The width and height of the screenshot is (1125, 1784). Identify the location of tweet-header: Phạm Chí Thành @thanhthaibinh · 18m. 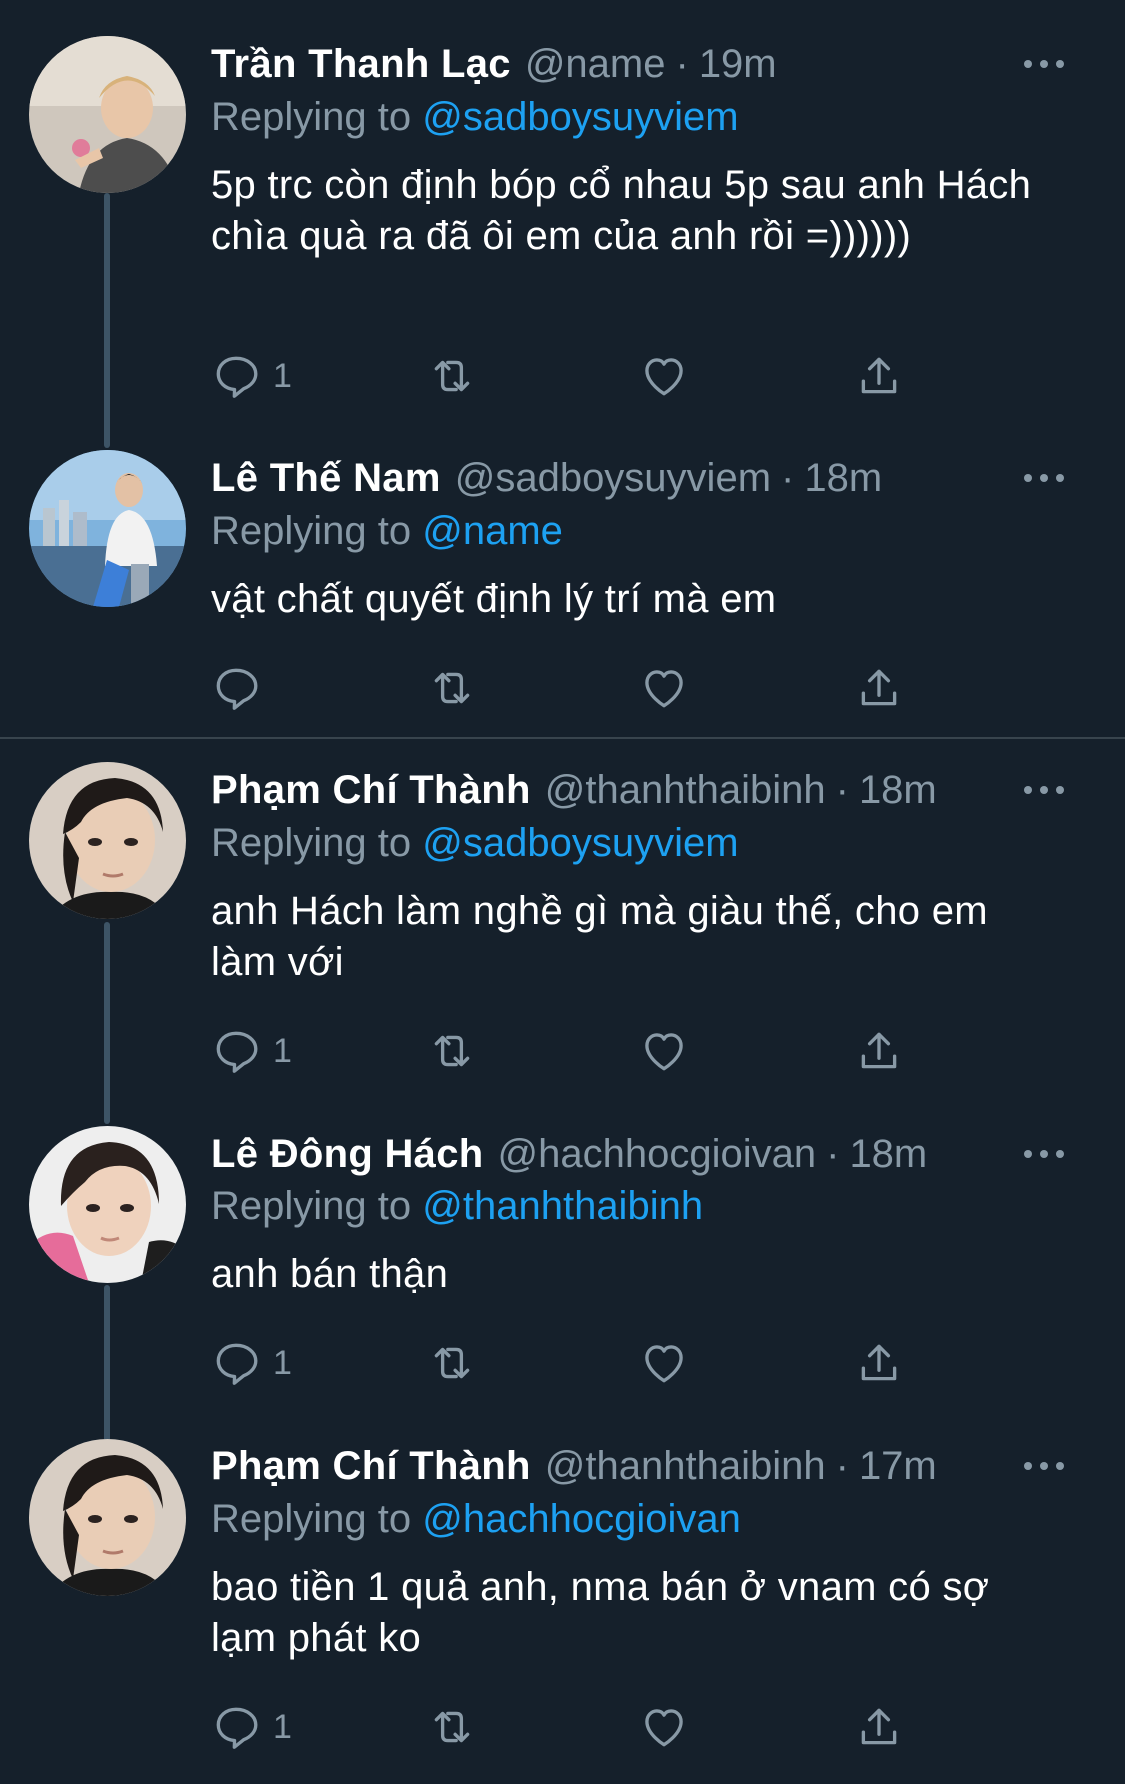
(574, 790).